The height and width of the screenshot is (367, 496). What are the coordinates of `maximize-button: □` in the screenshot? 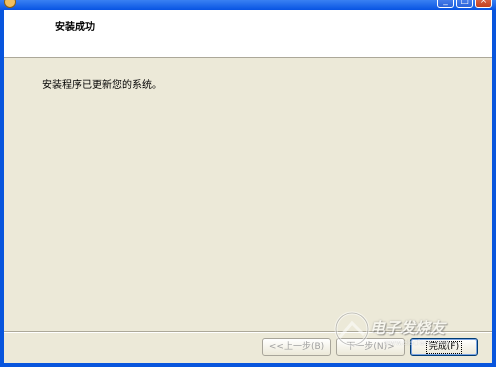 It's located at (464, 4).